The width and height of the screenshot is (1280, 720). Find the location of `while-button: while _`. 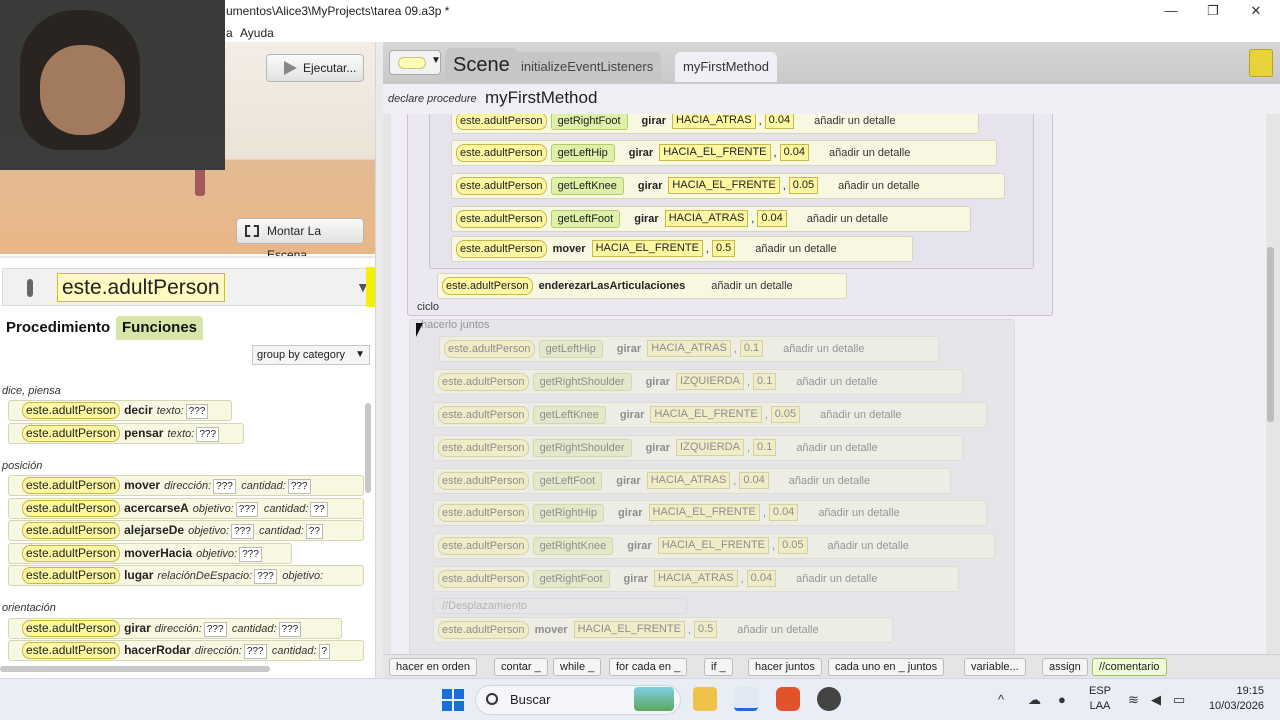

while-button: while _ is located at coordinates (577, 667).